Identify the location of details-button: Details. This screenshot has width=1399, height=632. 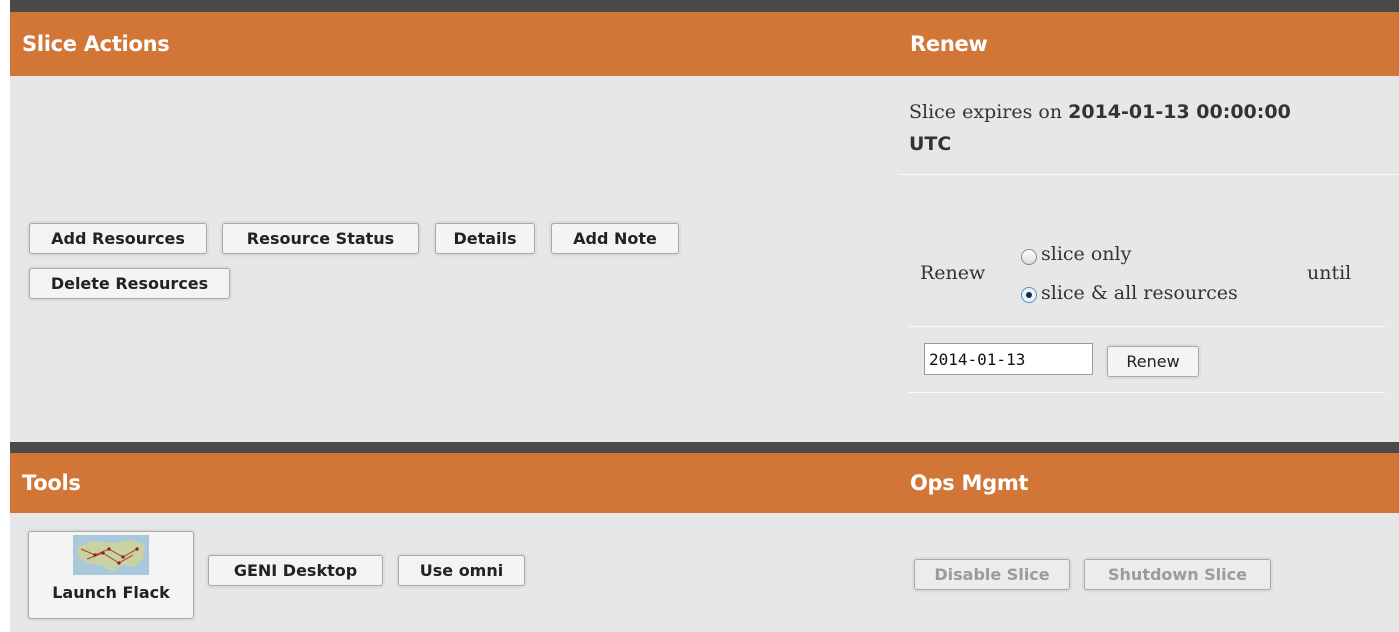
(485, 238).